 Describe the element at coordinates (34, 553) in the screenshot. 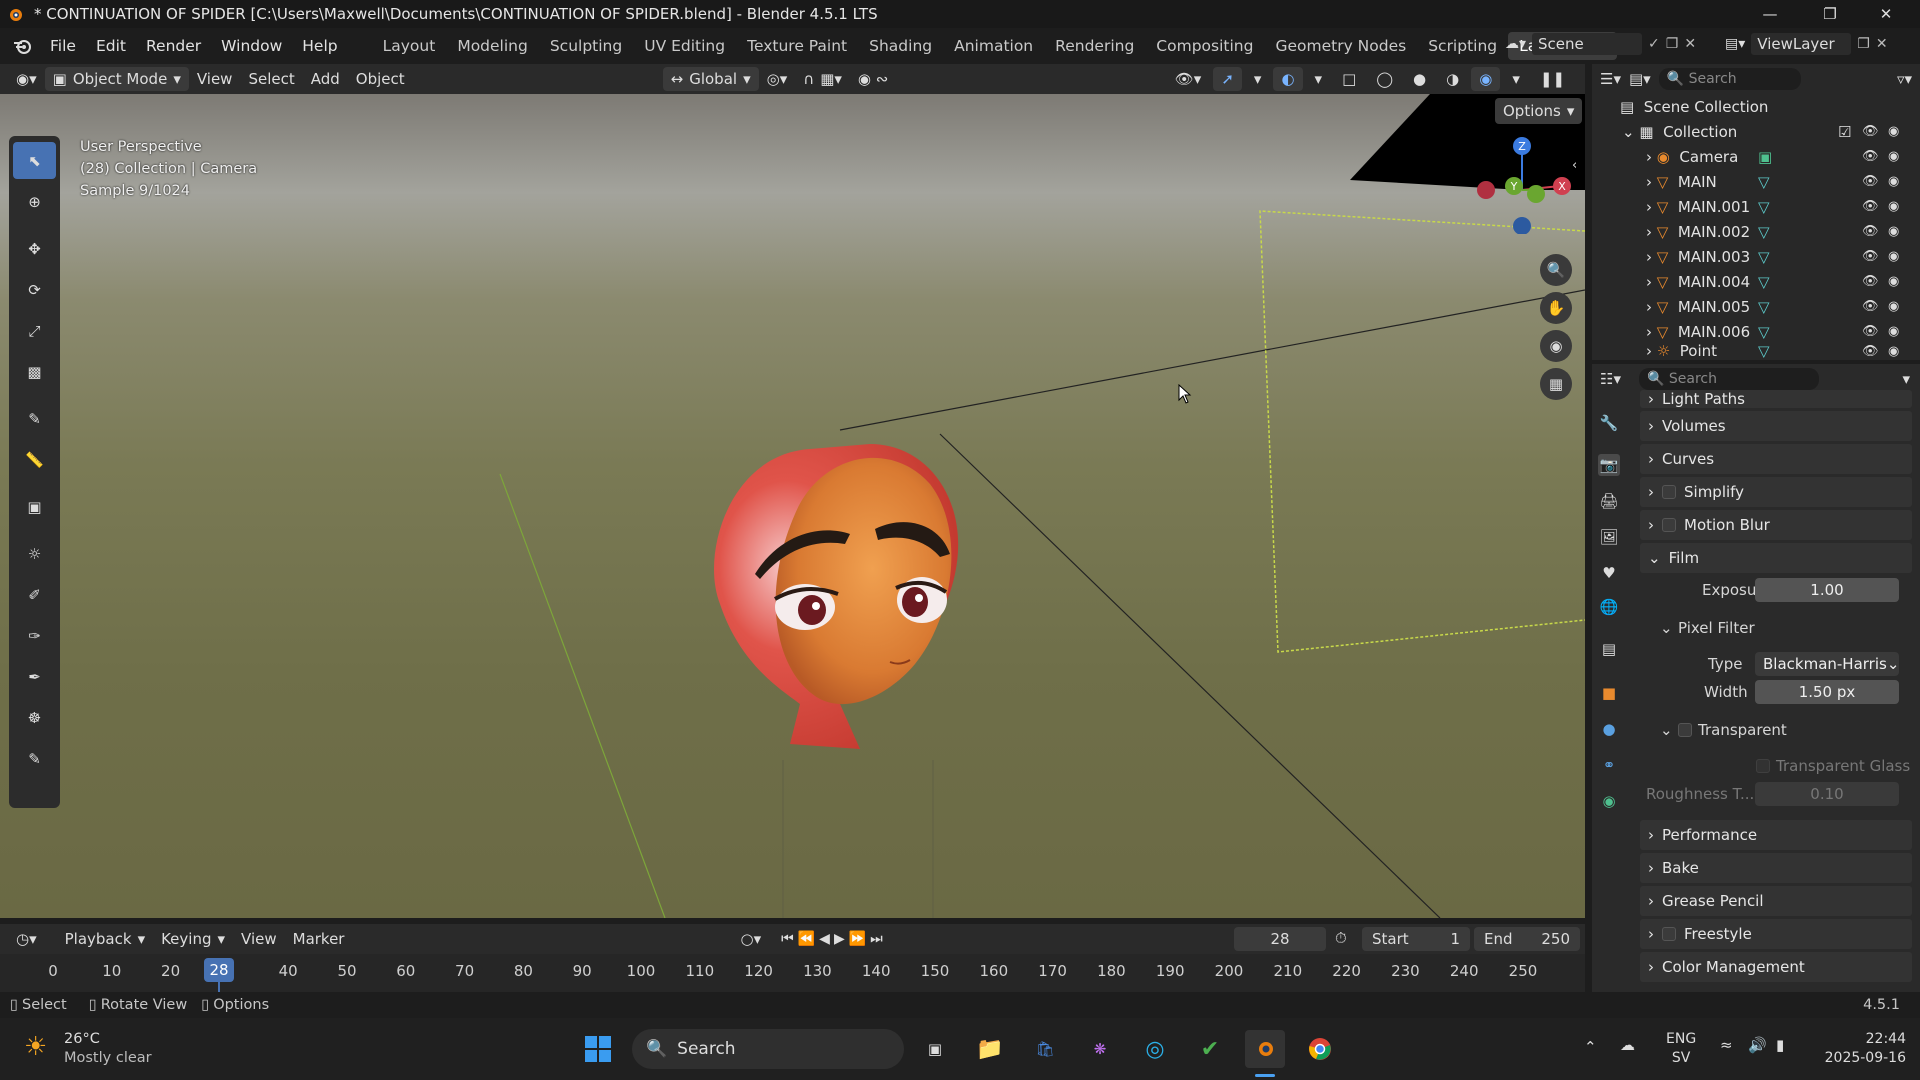

I see `light-tool: ☼` at that location.